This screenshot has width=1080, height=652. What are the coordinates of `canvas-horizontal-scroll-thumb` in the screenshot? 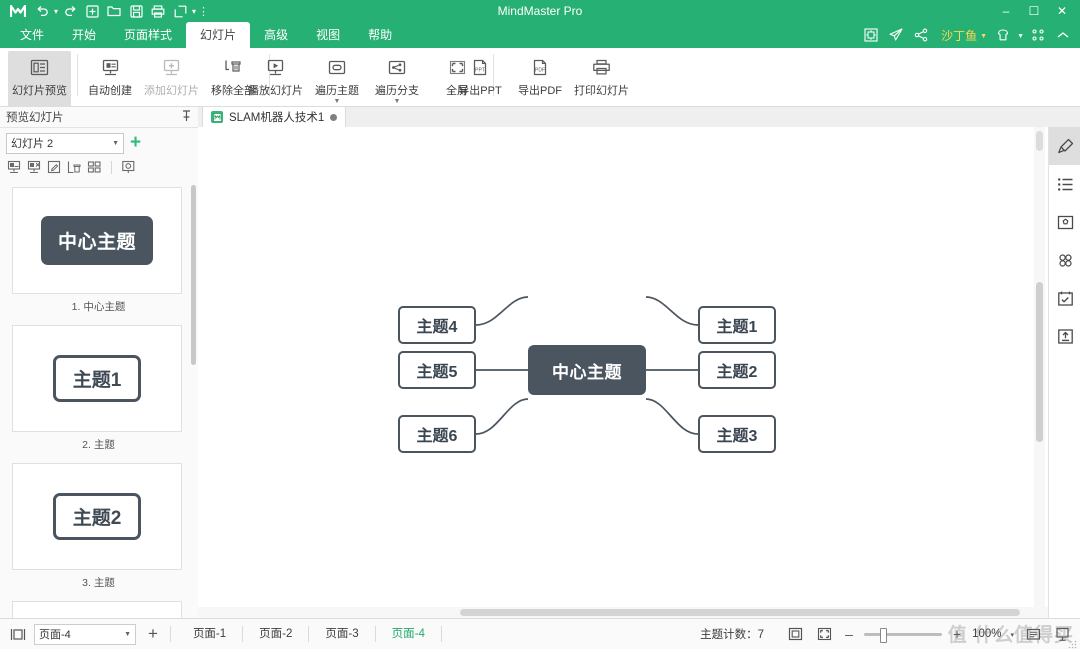 It's located at (740, 612).